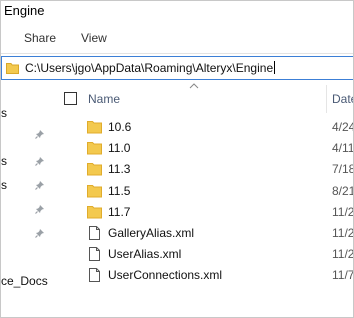 The image size is (354, 318). I want to click on ribbon-tabs: Share View, so click(177, 38).